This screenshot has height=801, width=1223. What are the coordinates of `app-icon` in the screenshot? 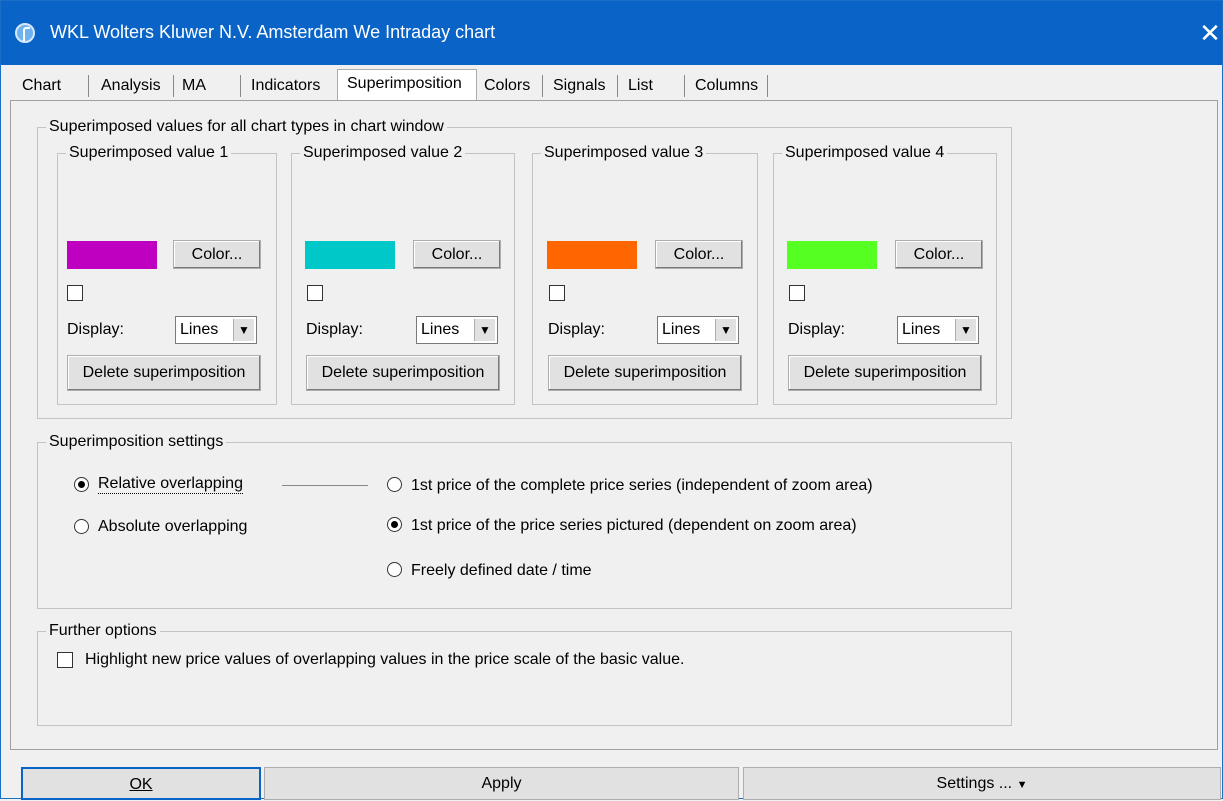 It's located at (25, 33).